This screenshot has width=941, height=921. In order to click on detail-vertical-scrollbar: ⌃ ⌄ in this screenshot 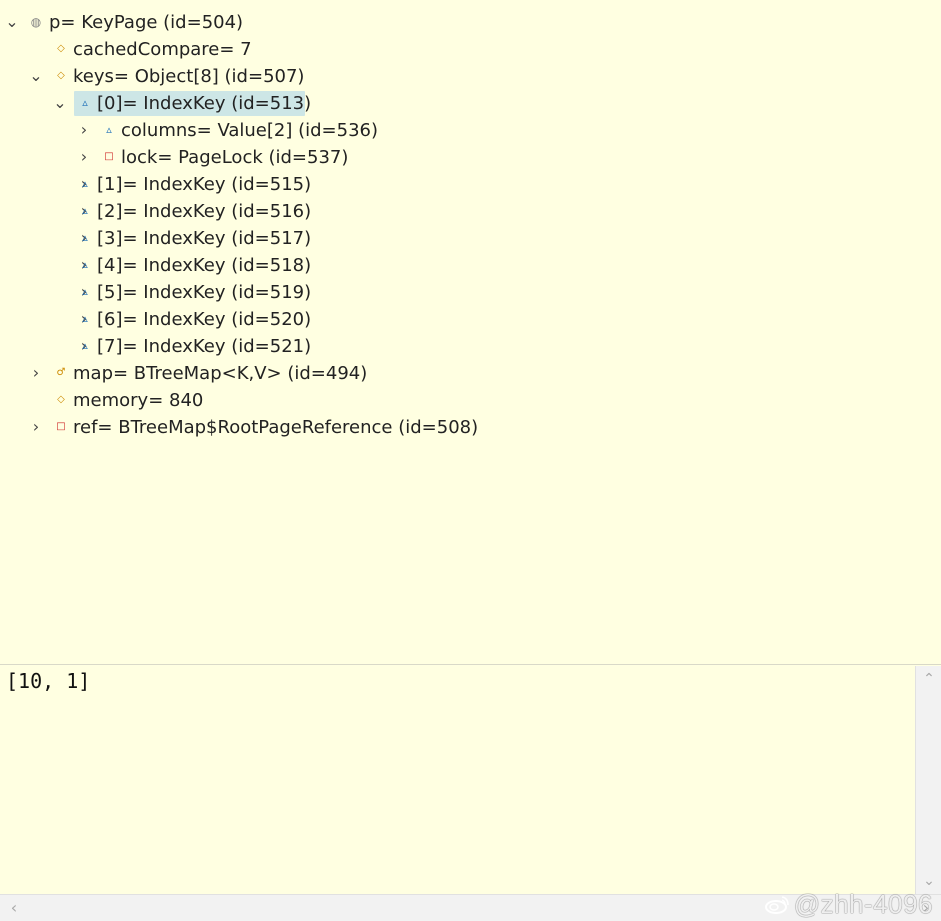, I will do `click(928, 780)`.